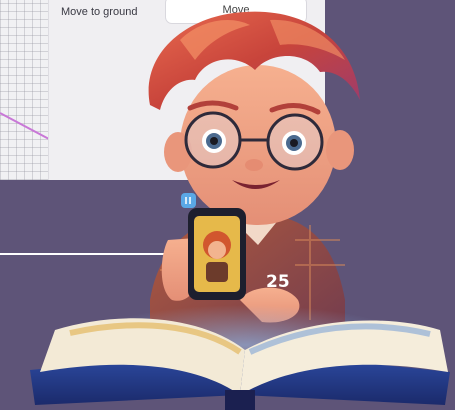 This screenshot has height=410, width=455. Describe the element at coordinates (188, 200) in the screenshot. I see `phone-app-icon` at that location.